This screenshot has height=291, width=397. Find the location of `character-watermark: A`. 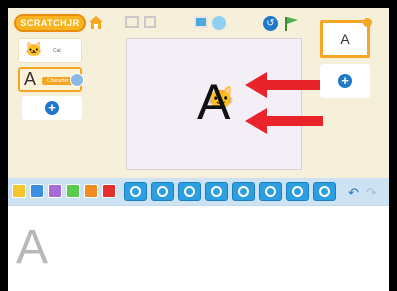

character-watermark: A is located at coordinates (32, 247).